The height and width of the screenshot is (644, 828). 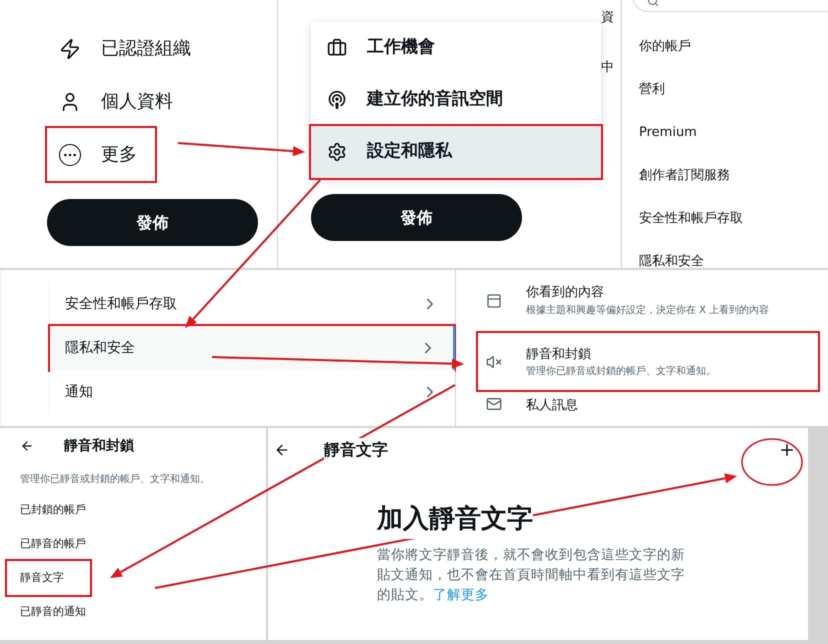 What do you see at coordinates (648, 361) in the screenshot?
I see `settings-option: 靜音和封鎖 管理你已靜音或封鎖的帳戶、文字和通知。` at bounding box center [648, 361].